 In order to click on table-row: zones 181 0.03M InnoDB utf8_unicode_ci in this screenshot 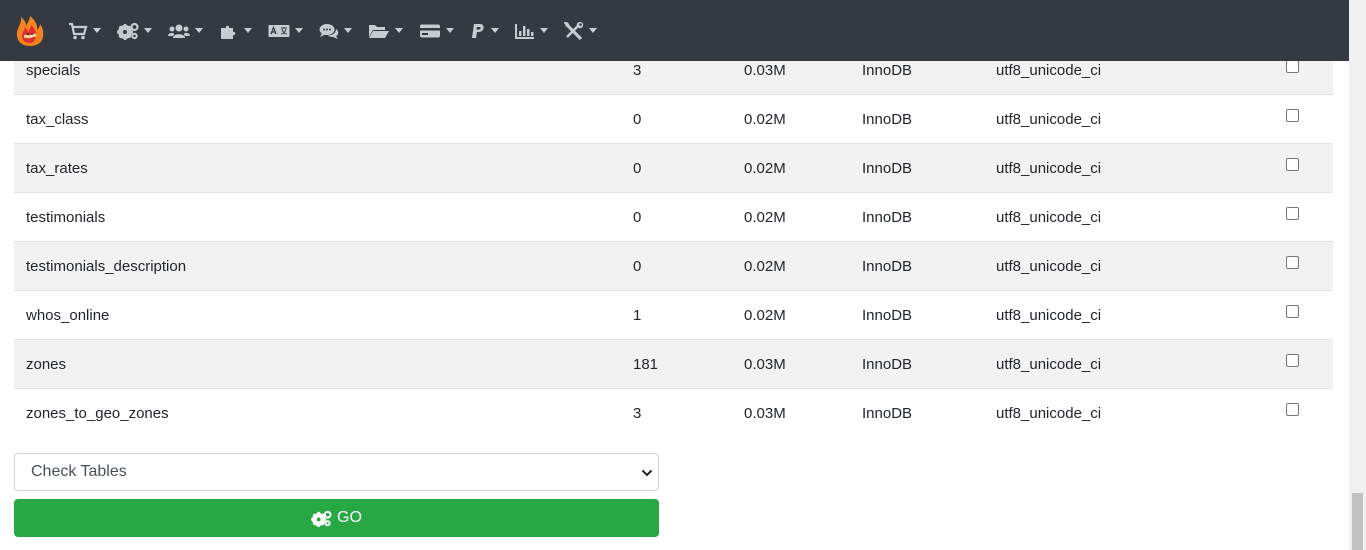, I will do `click(673, 364)`.